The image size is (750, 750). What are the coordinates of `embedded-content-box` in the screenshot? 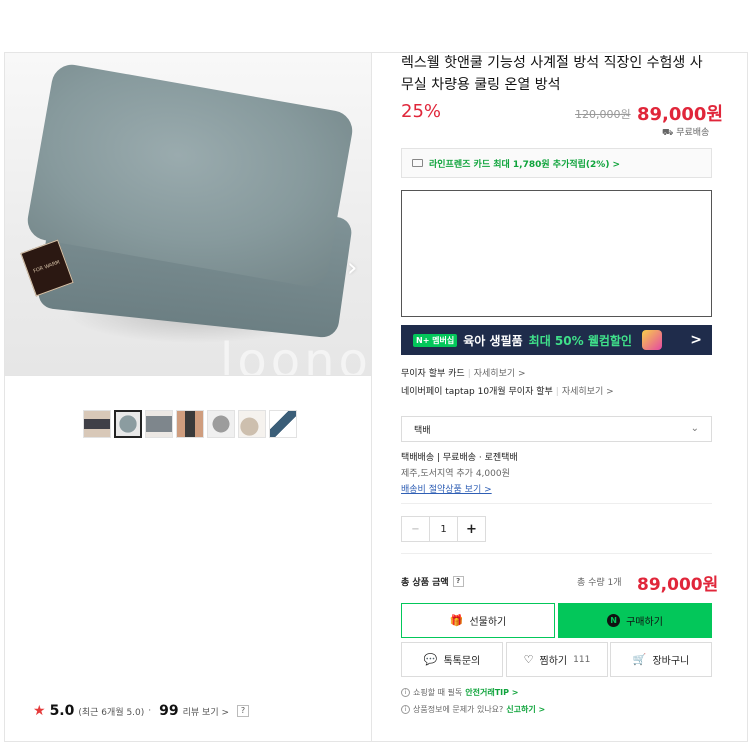 It's located at (556, 253).